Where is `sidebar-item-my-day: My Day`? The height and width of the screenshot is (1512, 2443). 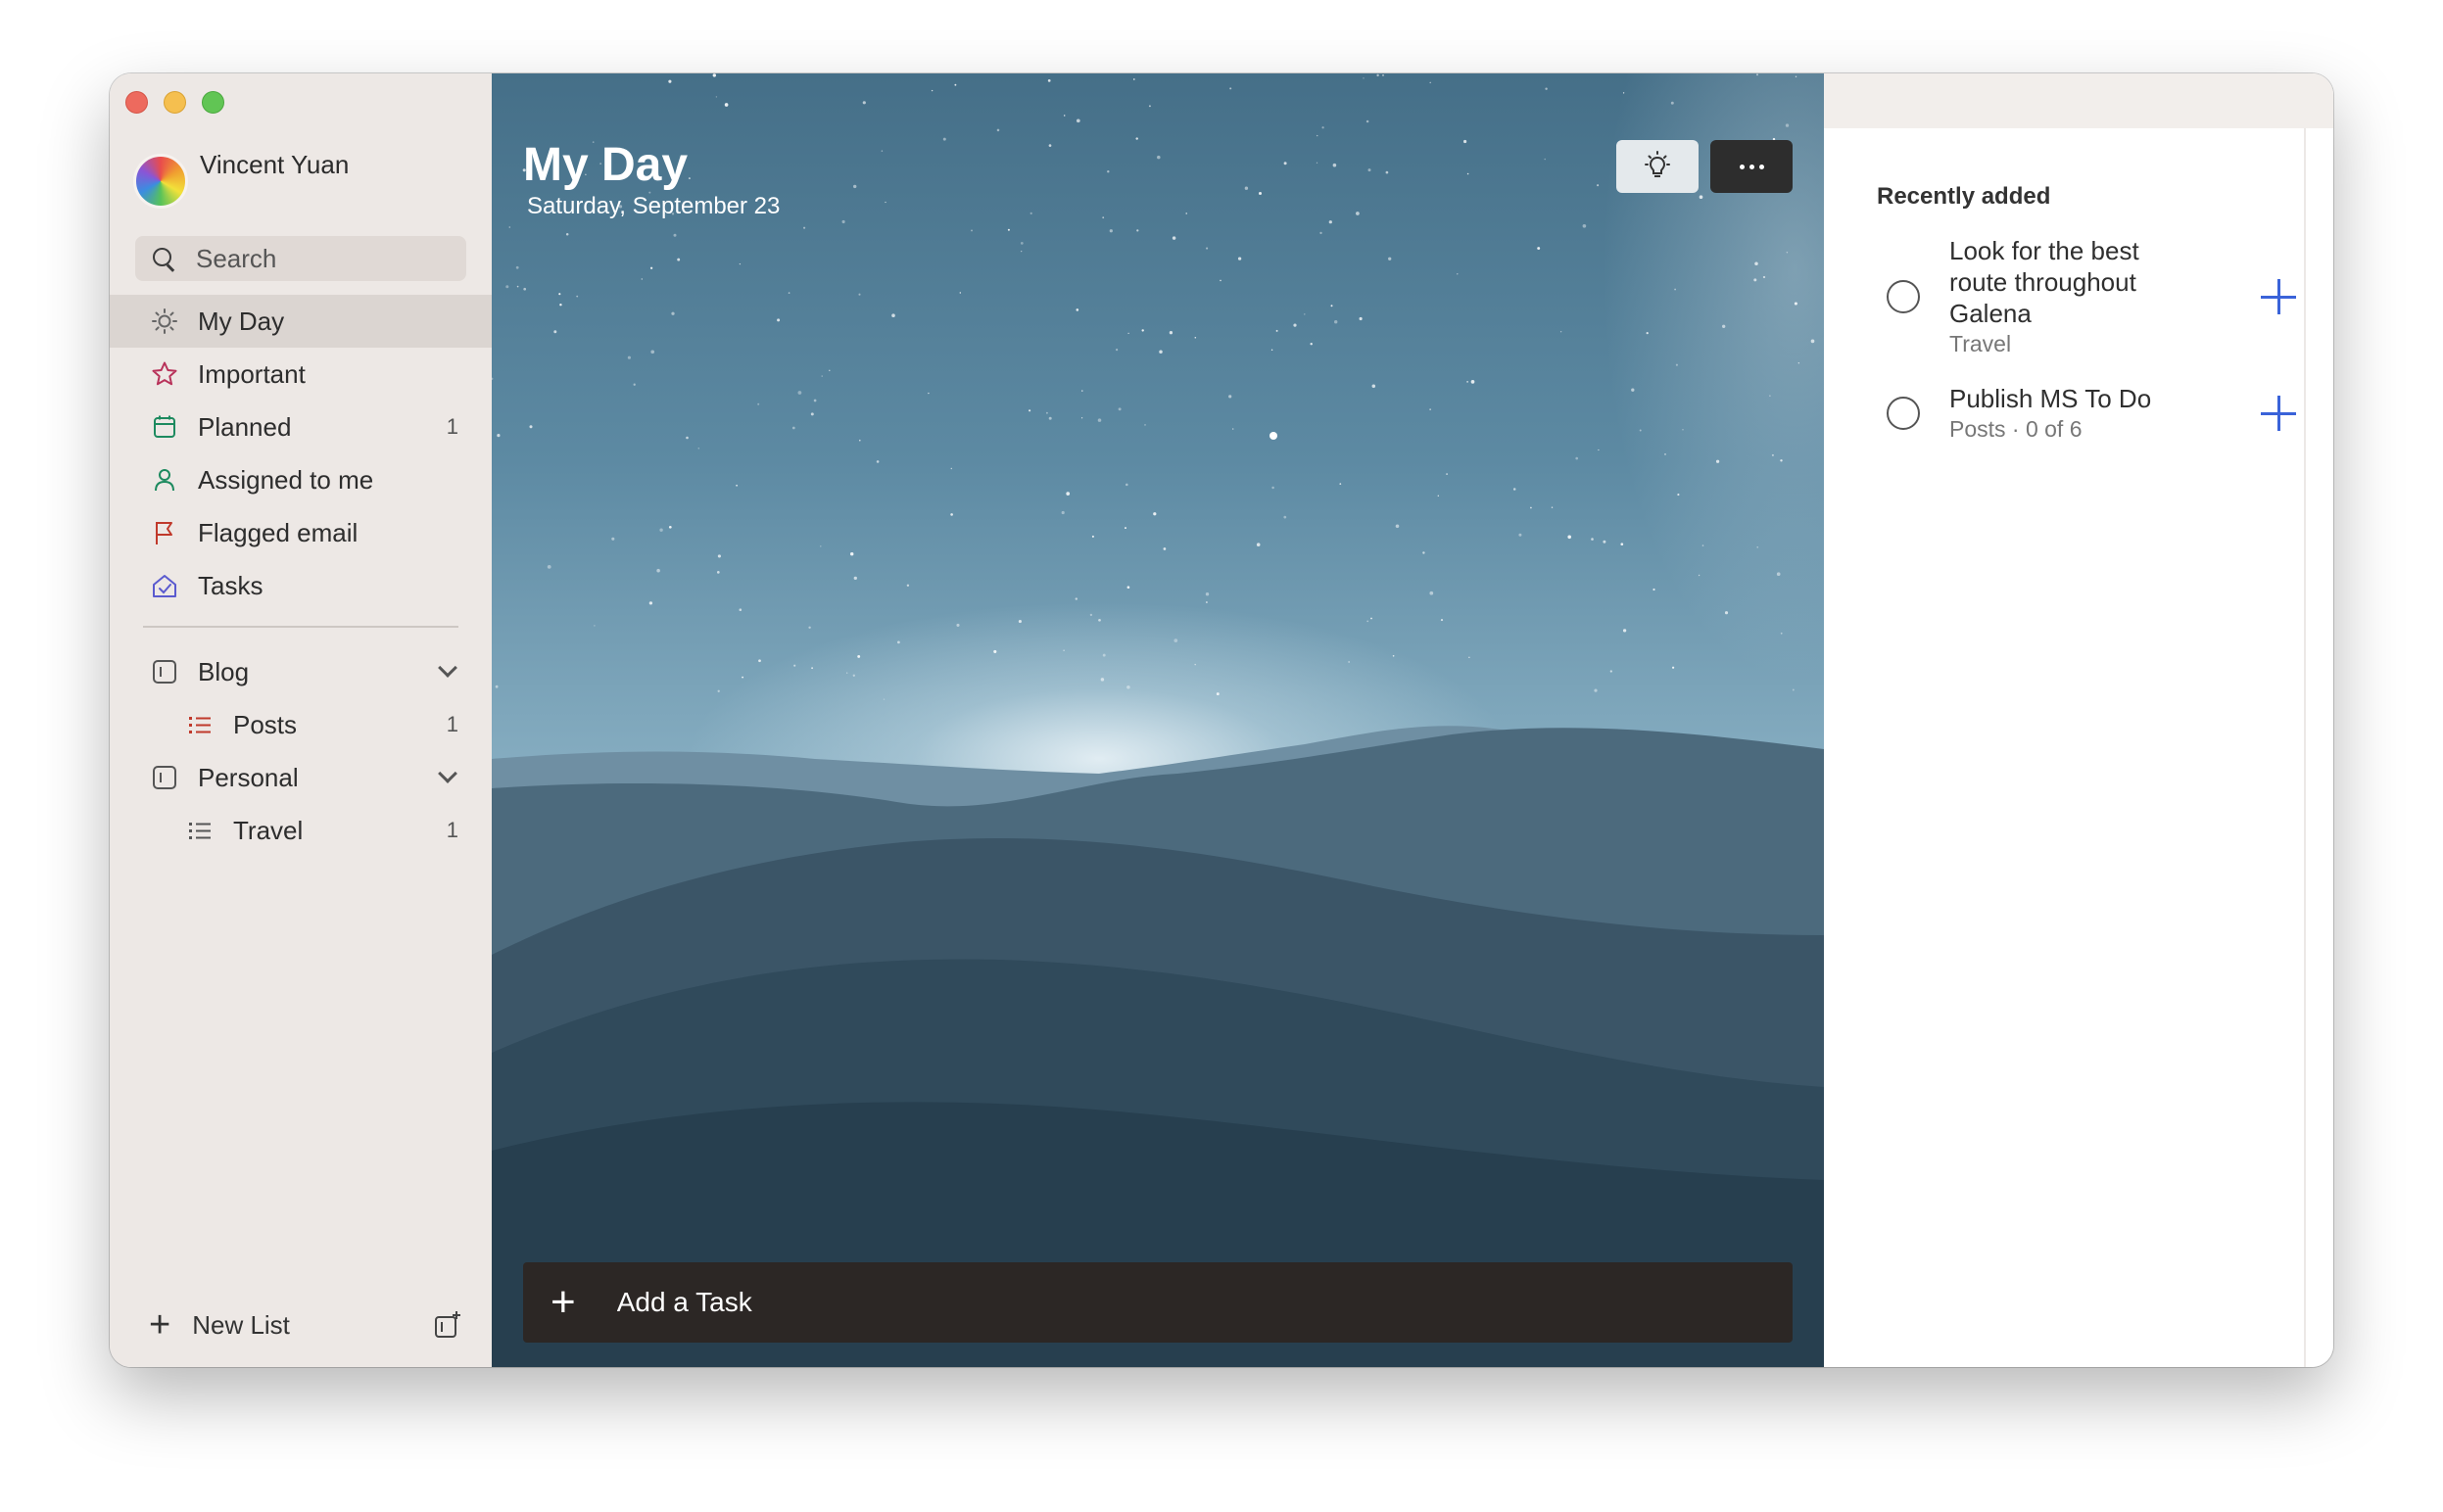 sidebar-item-my-day: My Day is located at coordinates (301, 321).